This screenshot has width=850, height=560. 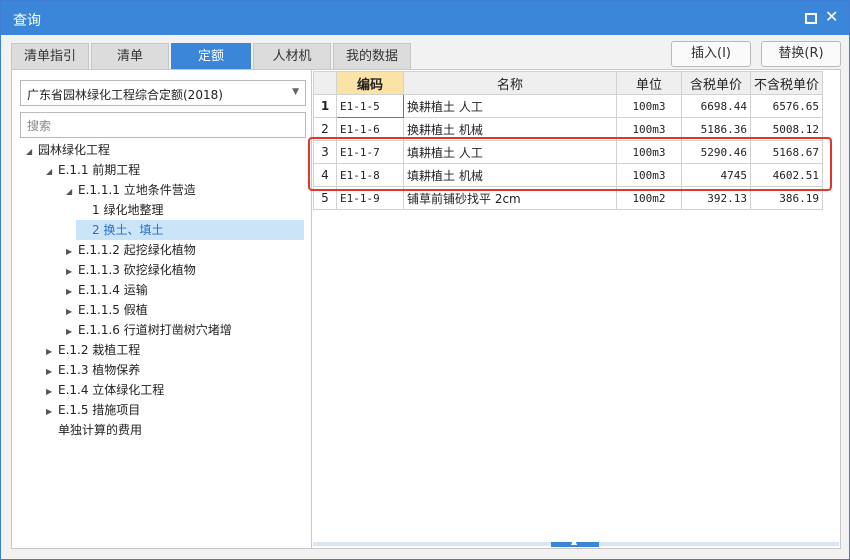 I want to click on header-code: 编码, so click(x=370, y=83).